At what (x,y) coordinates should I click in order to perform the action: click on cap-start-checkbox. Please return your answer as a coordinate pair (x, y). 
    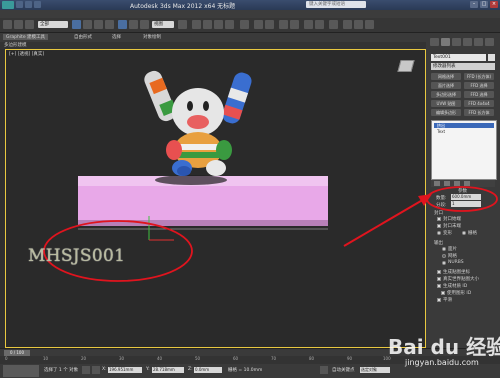
    Looking at the image, I should click on (439, 219).